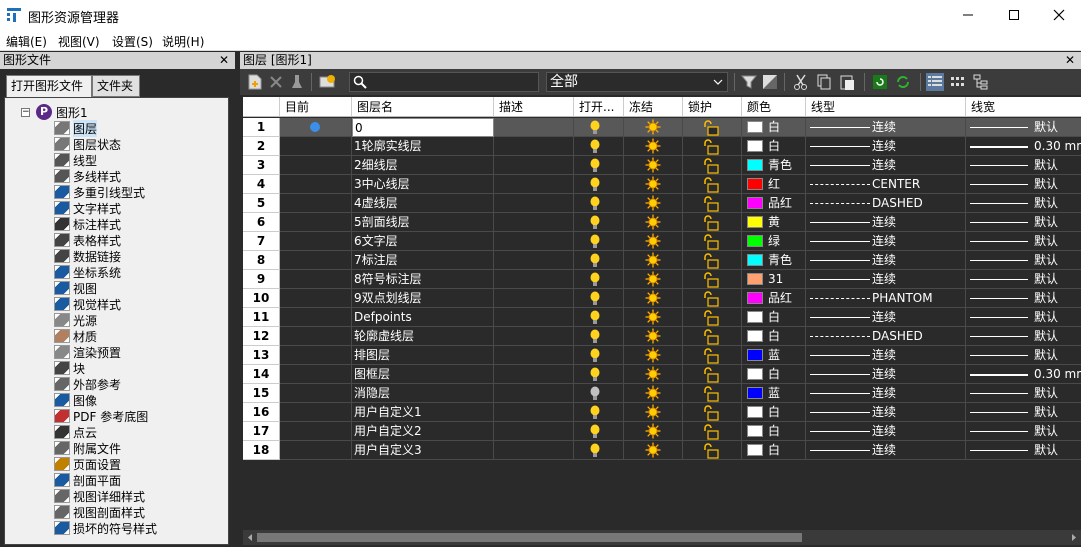  What do you see at coordinates (423, 374) in the screenshot?
I see `layer-name-cell: 图框层` at bounding box center [423, 374].